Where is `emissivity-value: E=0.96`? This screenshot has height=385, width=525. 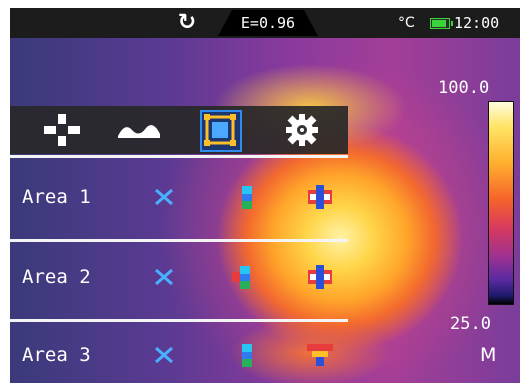 emissivity-value: E=0.96 is located at coordinates (268, 23).